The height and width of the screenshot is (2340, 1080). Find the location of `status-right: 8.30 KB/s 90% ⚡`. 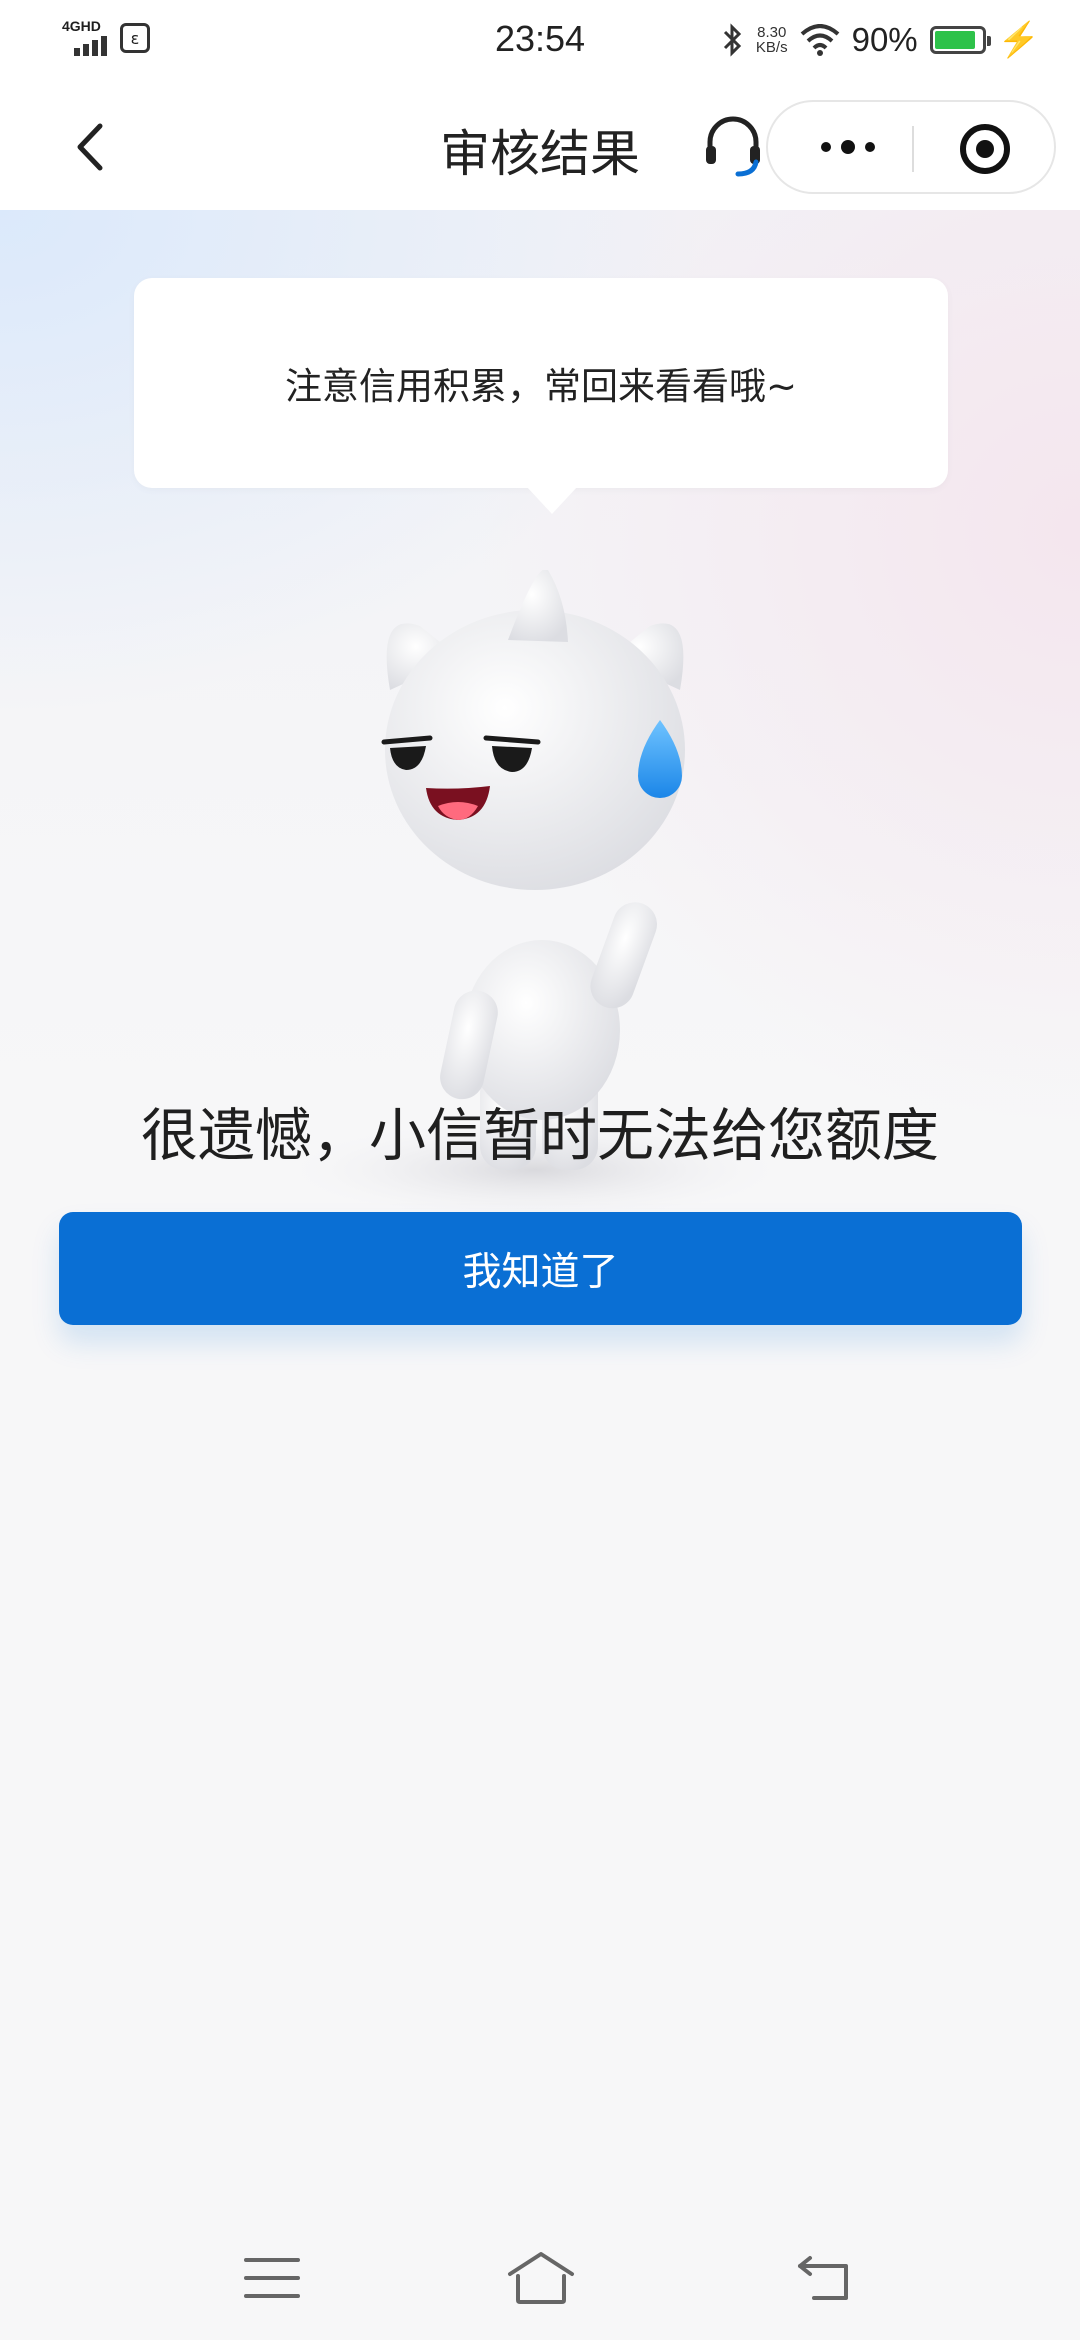

status-right: 8.30 KB/s 90% ⚡ is located at coordinates (881, 40).